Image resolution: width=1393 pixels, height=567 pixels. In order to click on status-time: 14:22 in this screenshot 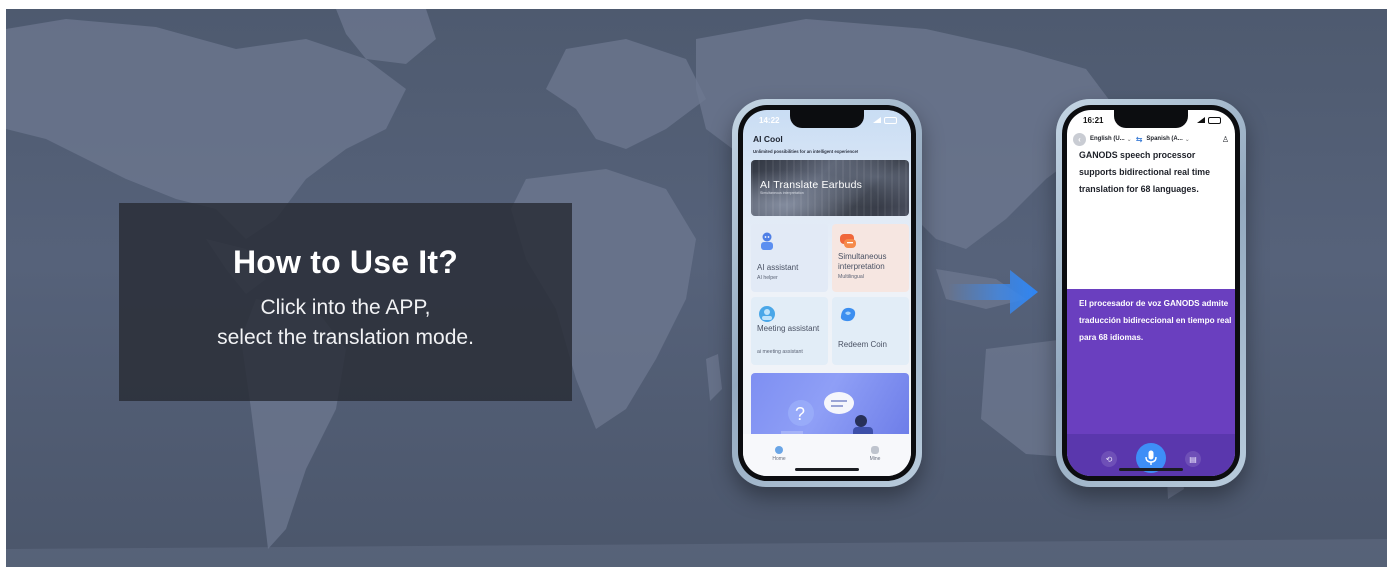, I will do `click(769, 120)`.